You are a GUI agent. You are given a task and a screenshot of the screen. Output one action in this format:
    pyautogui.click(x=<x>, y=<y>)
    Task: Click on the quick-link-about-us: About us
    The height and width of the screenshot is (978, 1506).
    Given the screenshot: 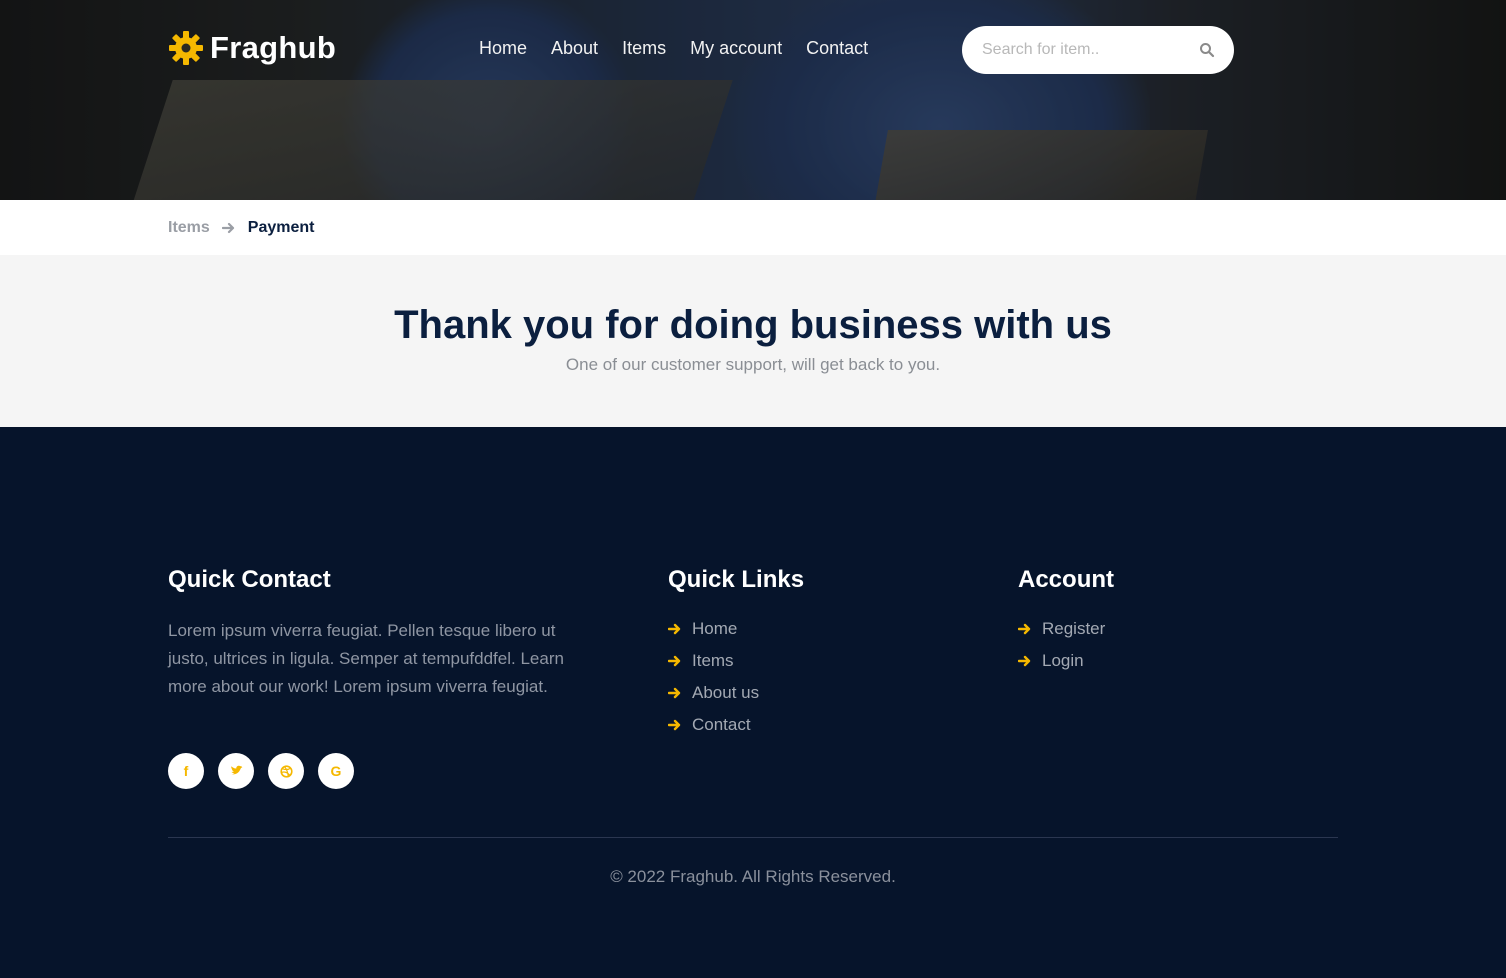 What is the action you would take?
    pyautogui.click(x=713, y=693)
    